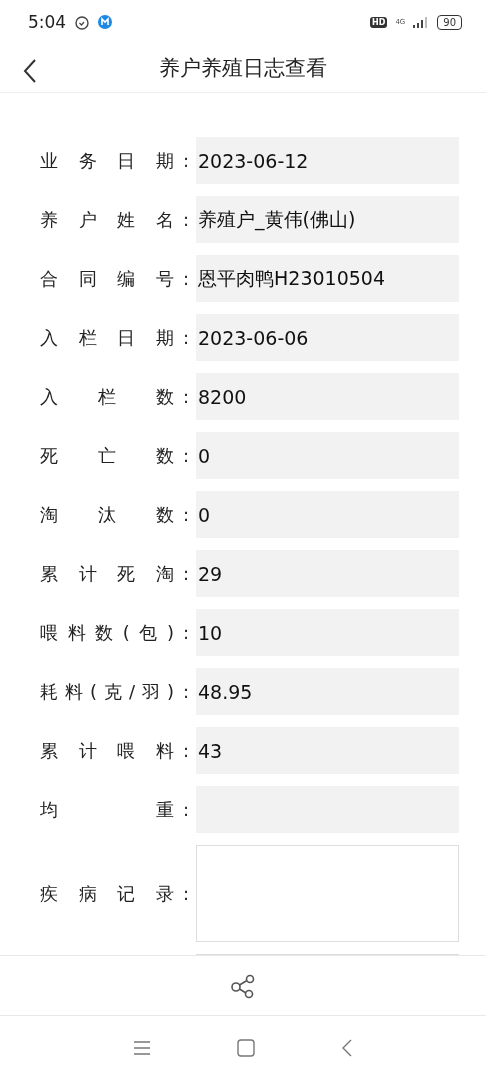 The width and height of the screenshot is (486, 1080). What do you see at coordinates (108, 455) in the screenshot?
I see `field-label: 死亡数` at bounding box center [108, 455].